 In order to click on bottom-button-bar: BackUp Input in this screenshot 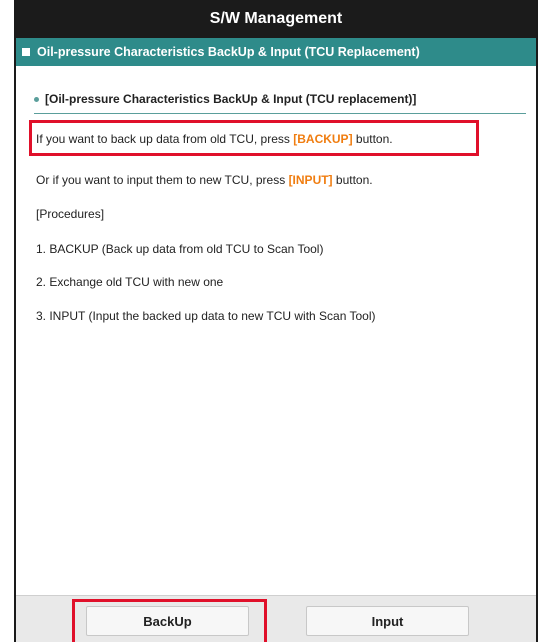, I will do `click(276, 618)`.